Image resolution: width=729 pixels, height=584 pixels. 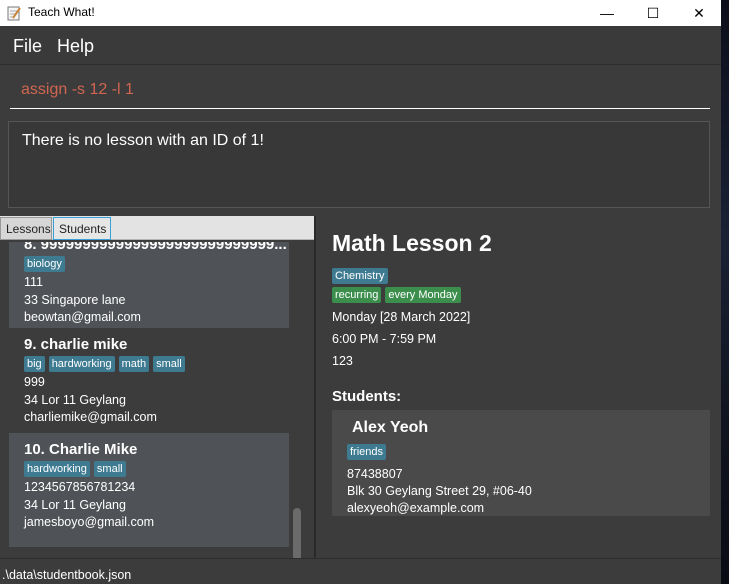 I want to click on result-display: There is no lesson with an ID of 1!, so click(x=359, y=164).